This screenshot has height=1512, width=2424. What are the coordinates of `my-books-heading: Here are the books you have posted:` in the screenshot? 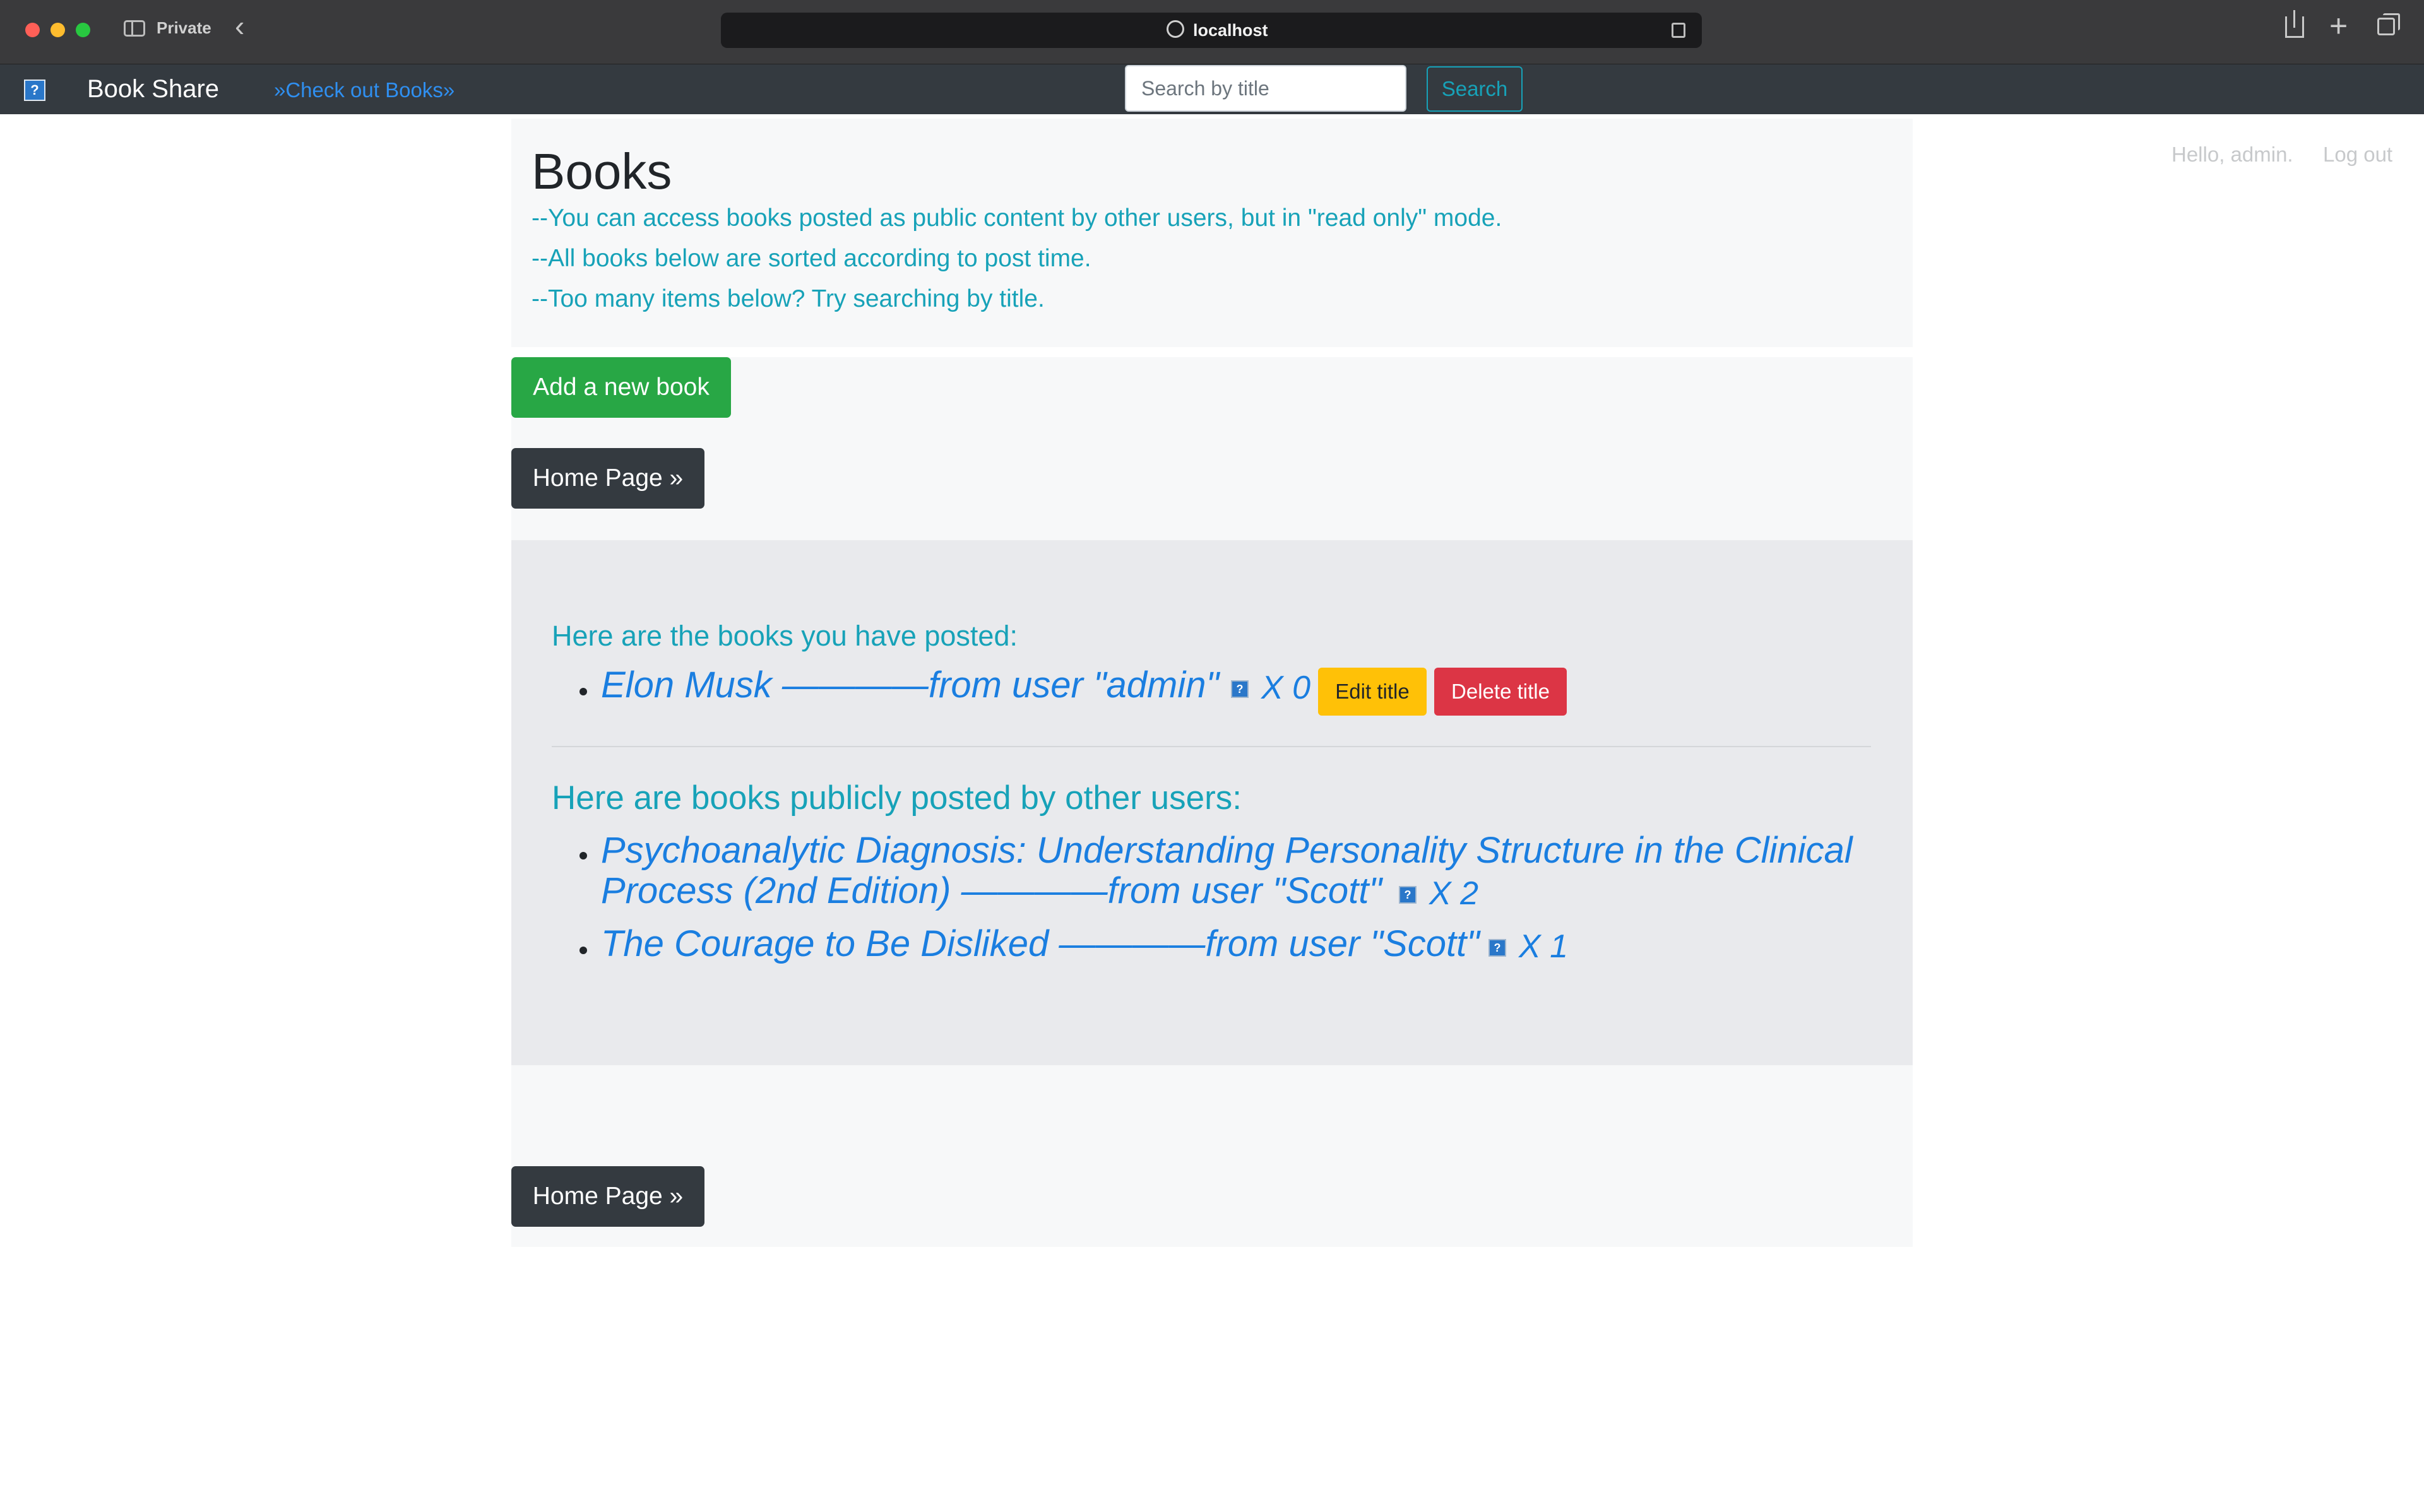 It's located at (785, 636).